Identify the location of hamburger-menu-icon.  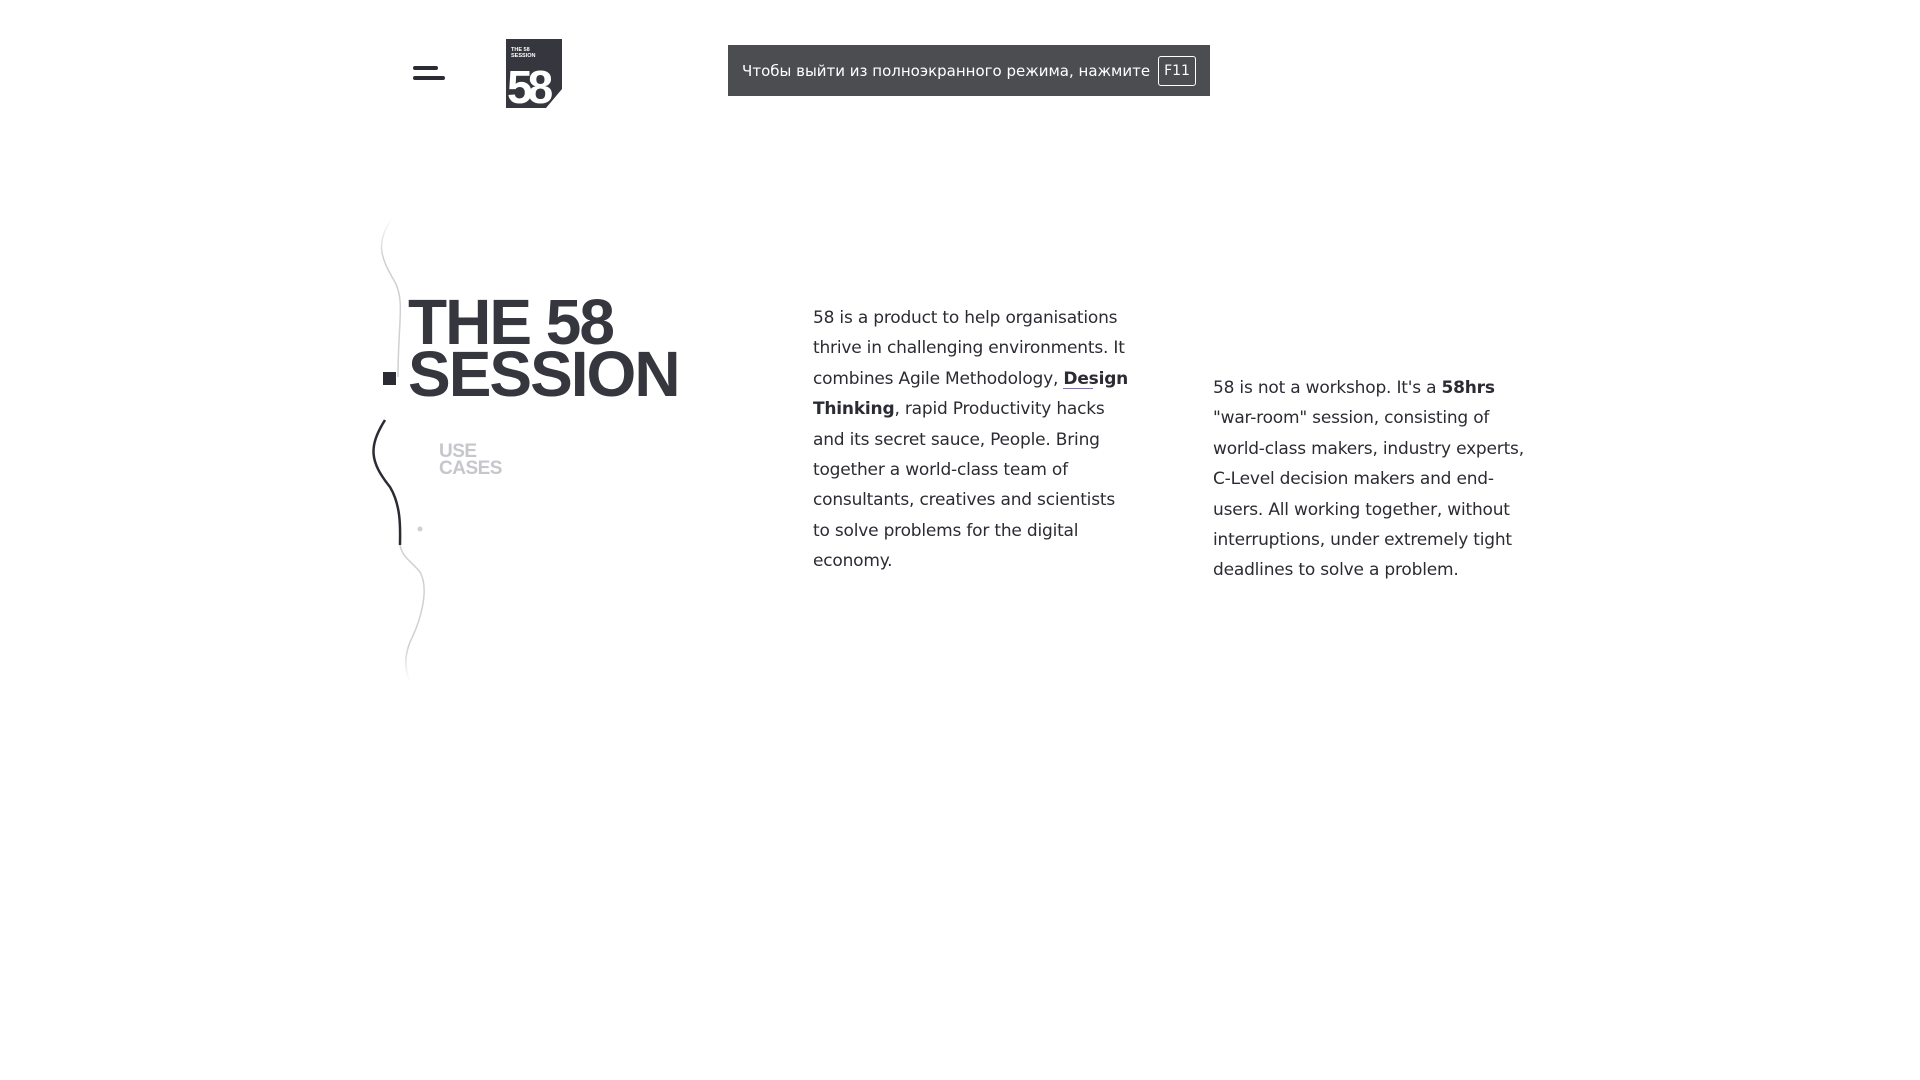
(433, 73).